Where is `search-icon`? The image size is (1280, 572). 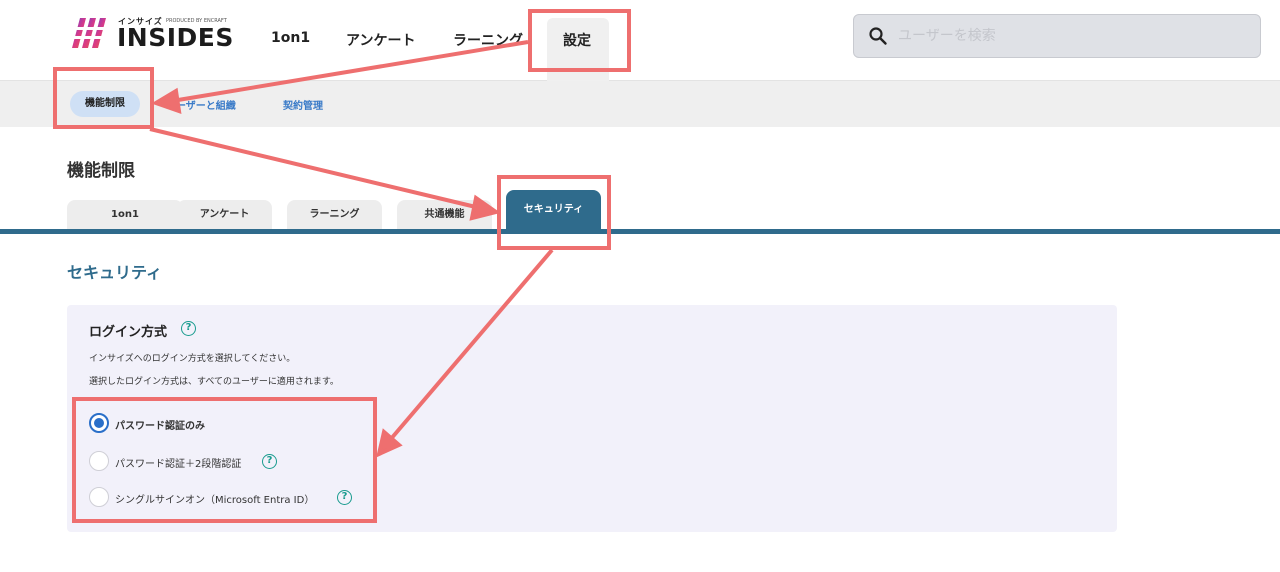
search-icon is located at coordinates (878, 36).